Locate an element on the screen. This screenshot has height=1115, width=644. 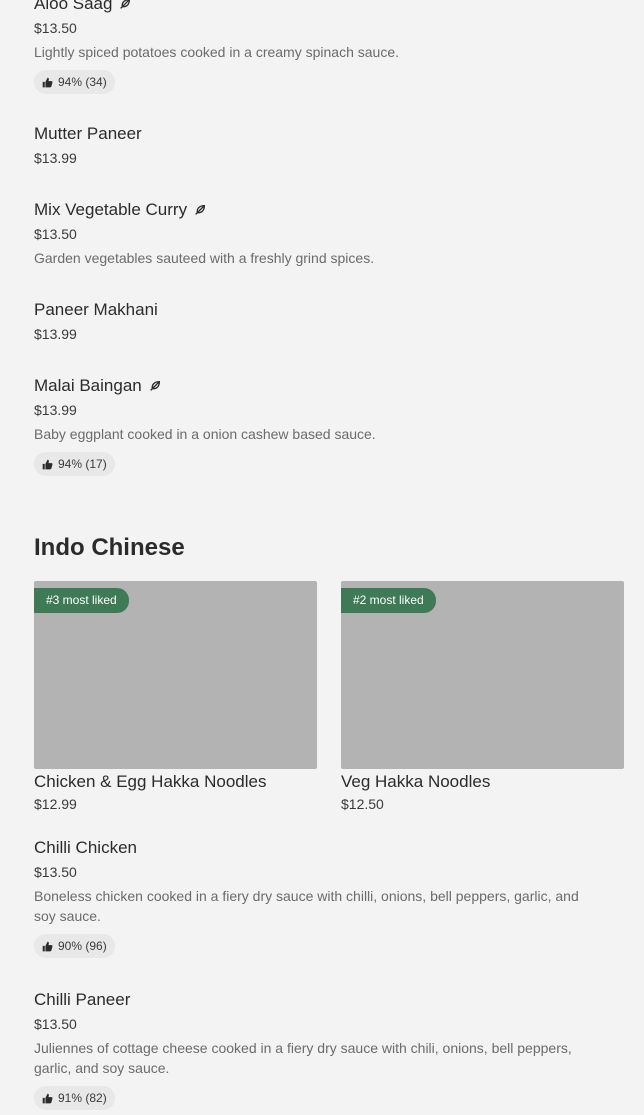
item-name: Chilli Chicken is located at coordinates (85, 847).